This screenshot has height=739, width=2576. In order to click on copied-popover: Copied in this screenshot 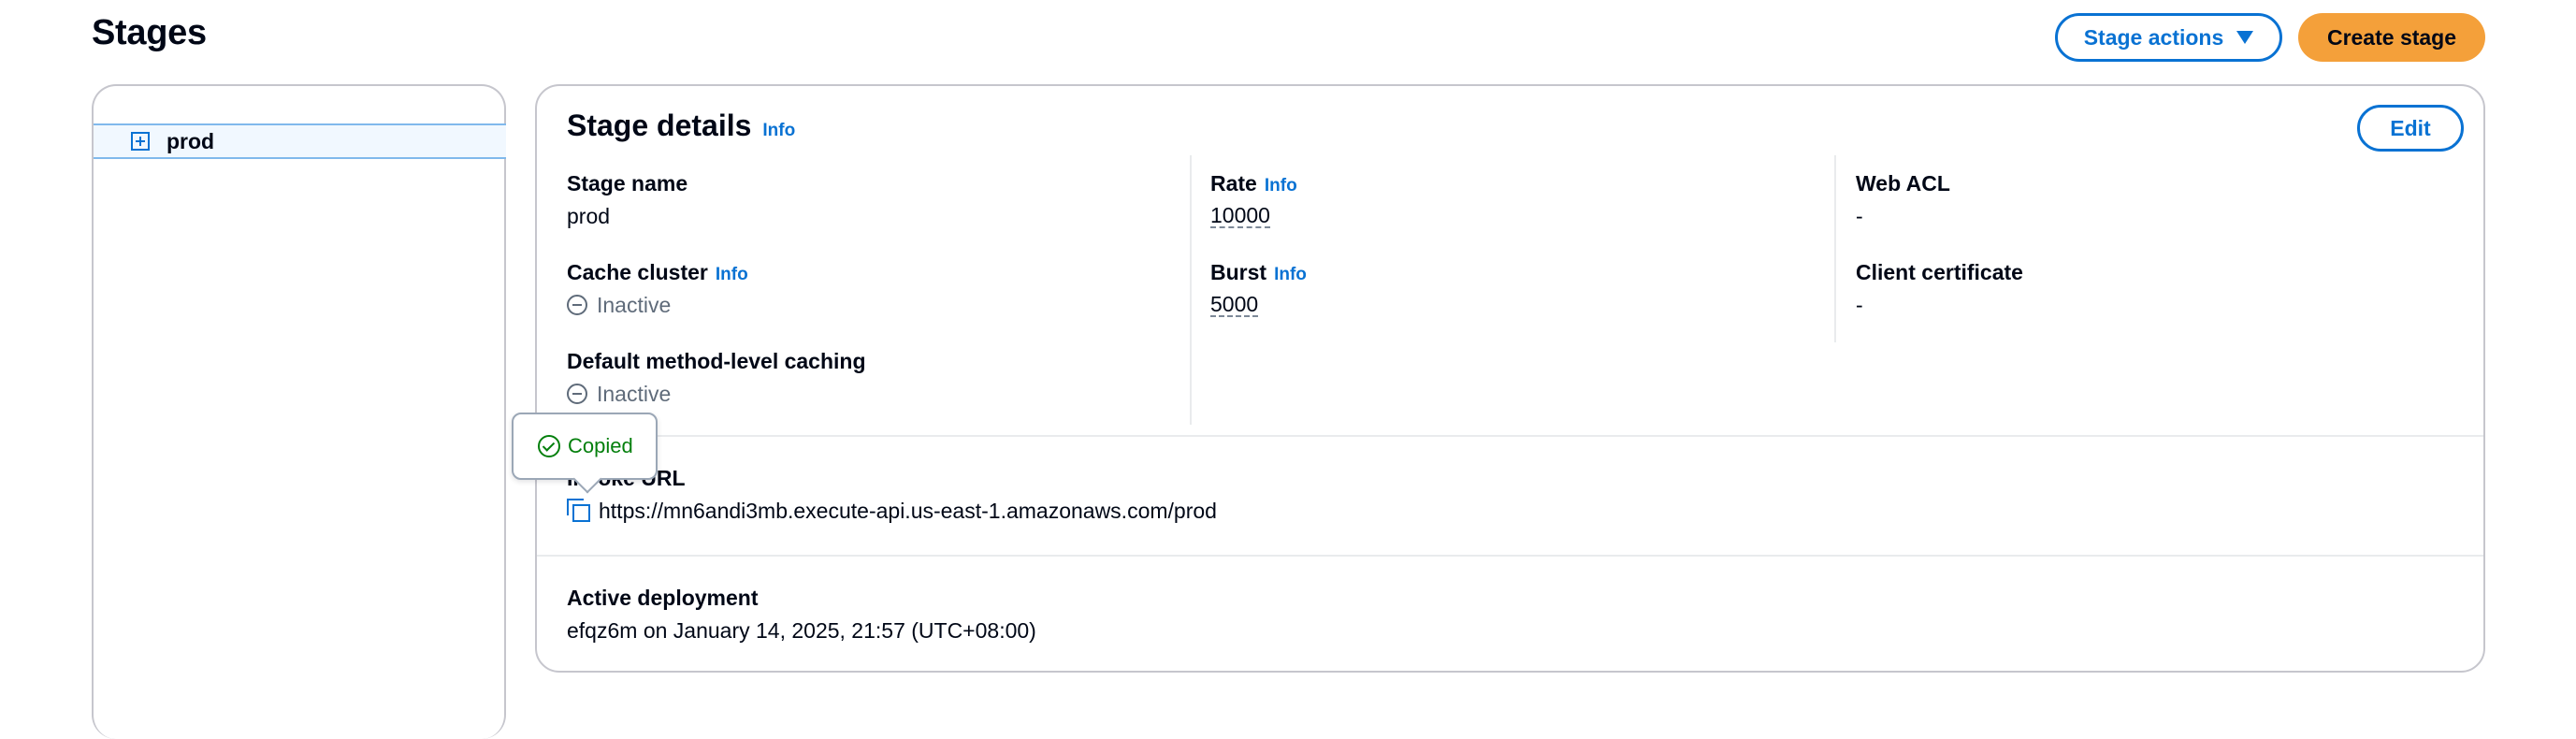, I will do `click(585, 446)`.